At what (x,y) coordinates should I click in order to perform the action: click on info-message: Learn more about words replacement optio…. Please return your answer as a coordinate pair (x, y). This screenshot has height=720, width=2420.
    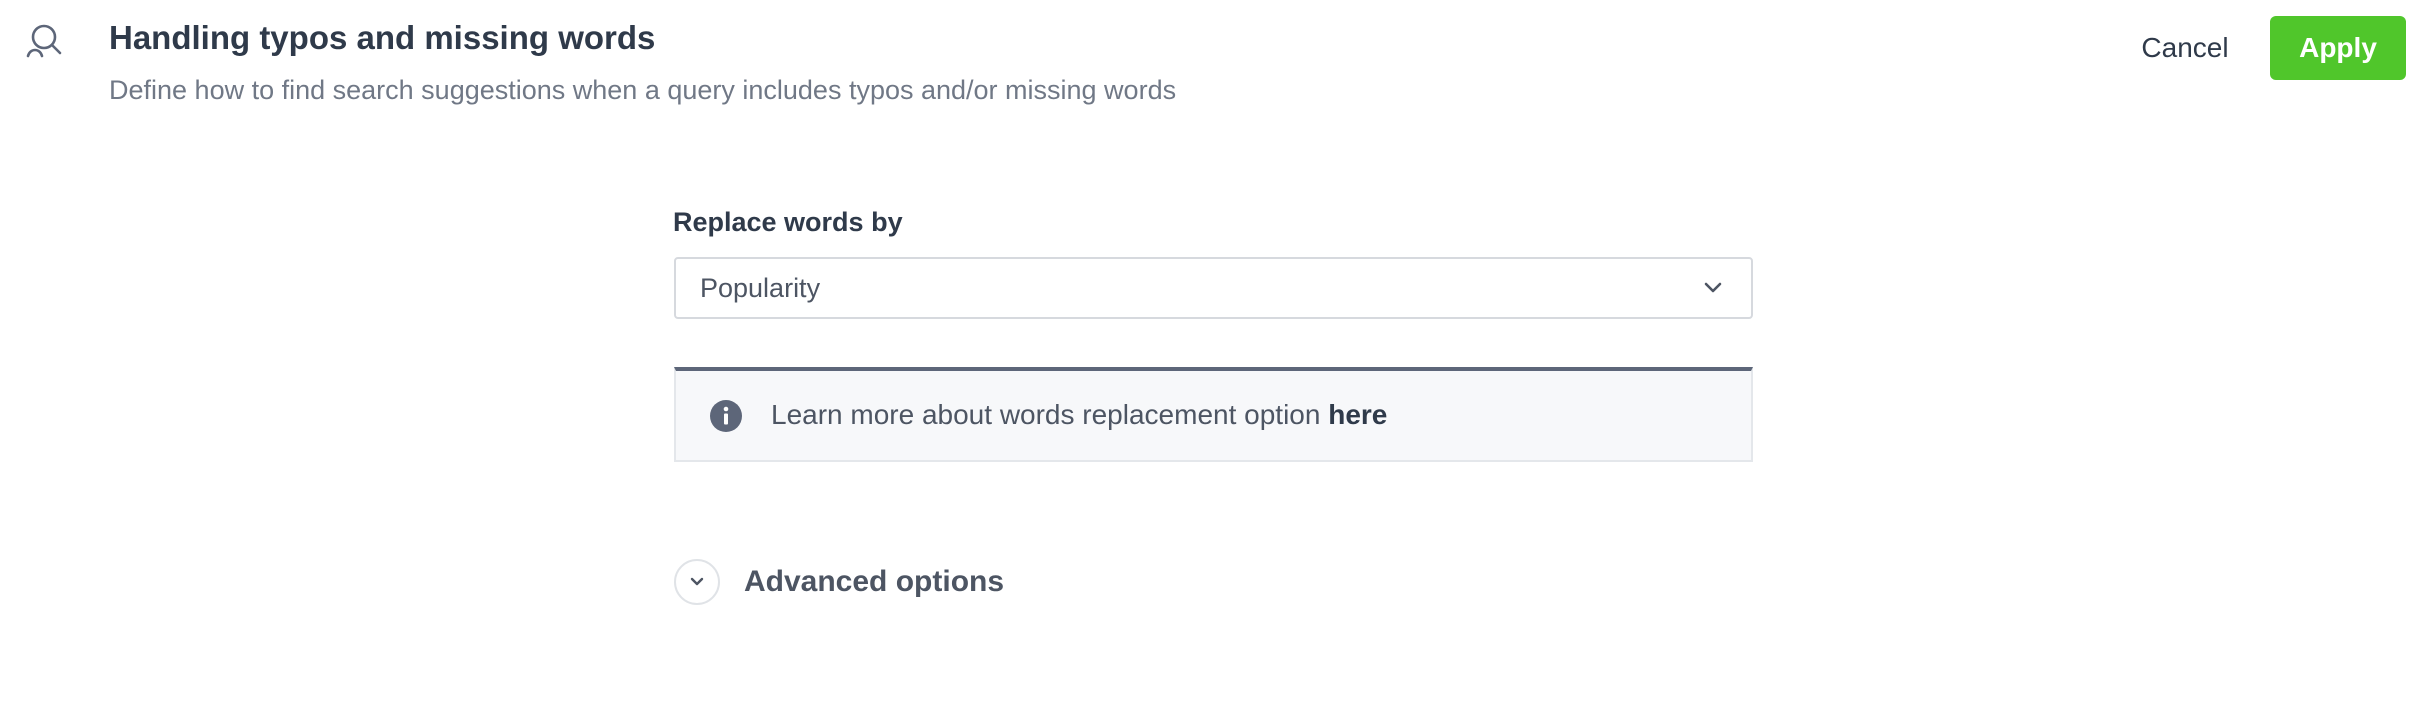
    Looking at the image, I should click on (1046, 414).